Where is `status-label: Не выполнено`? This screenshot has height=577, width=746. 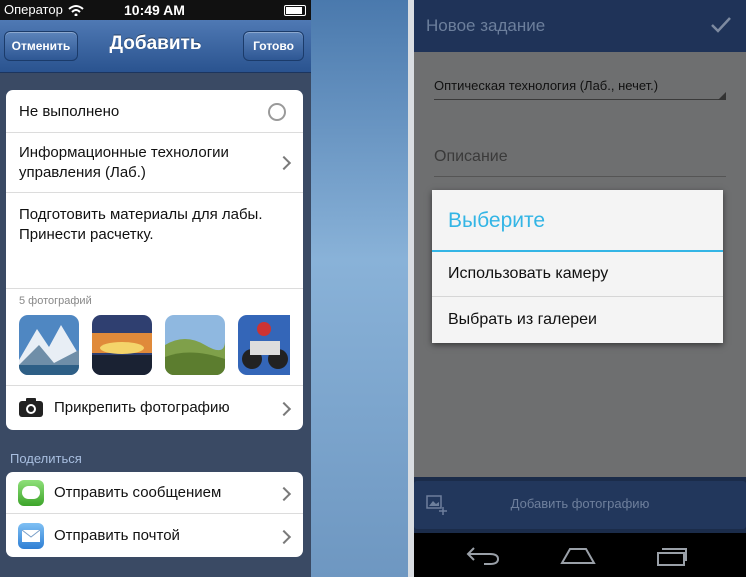
status-label: Не выполнено is located at coordinates (69, 111).